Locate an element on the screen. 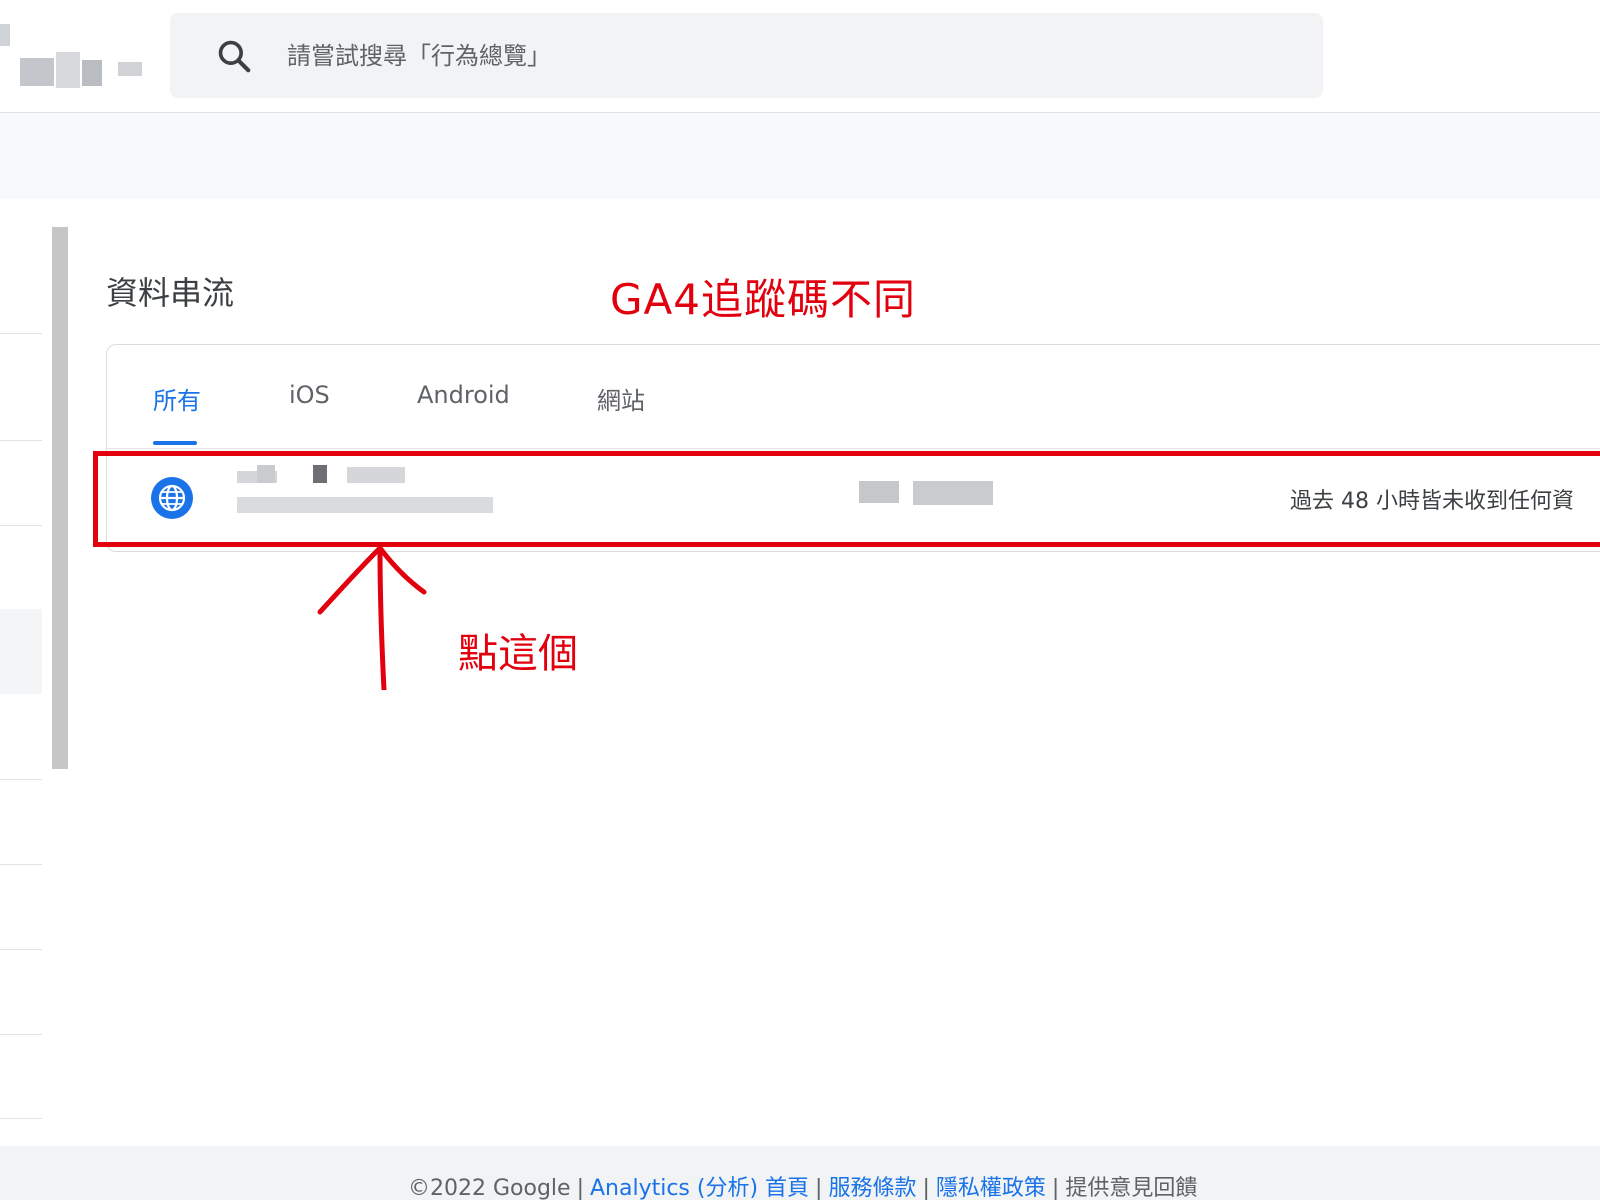 The image size is (1600, 1200). tab-ios: iOS is located at coordinates (309, 395).